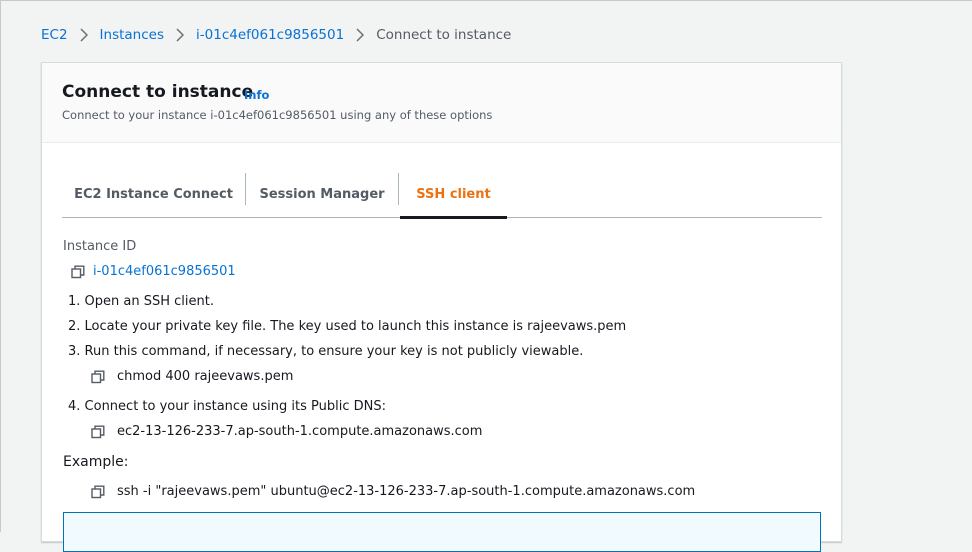  What do you see at coordinates (141, 301) in the screenshot?
I see `step-1: 1. Open an SSH client.` at bounding box center [141, 301].